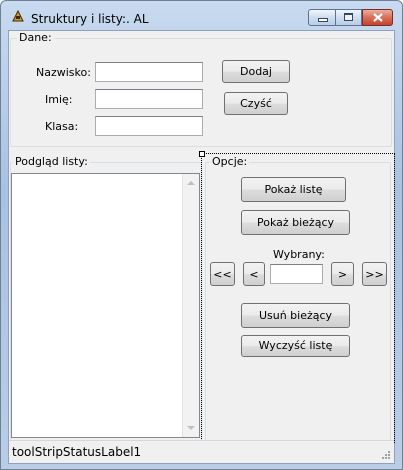  I want to click on delete-current-button: Usuń bieżący, so click(295, 315).